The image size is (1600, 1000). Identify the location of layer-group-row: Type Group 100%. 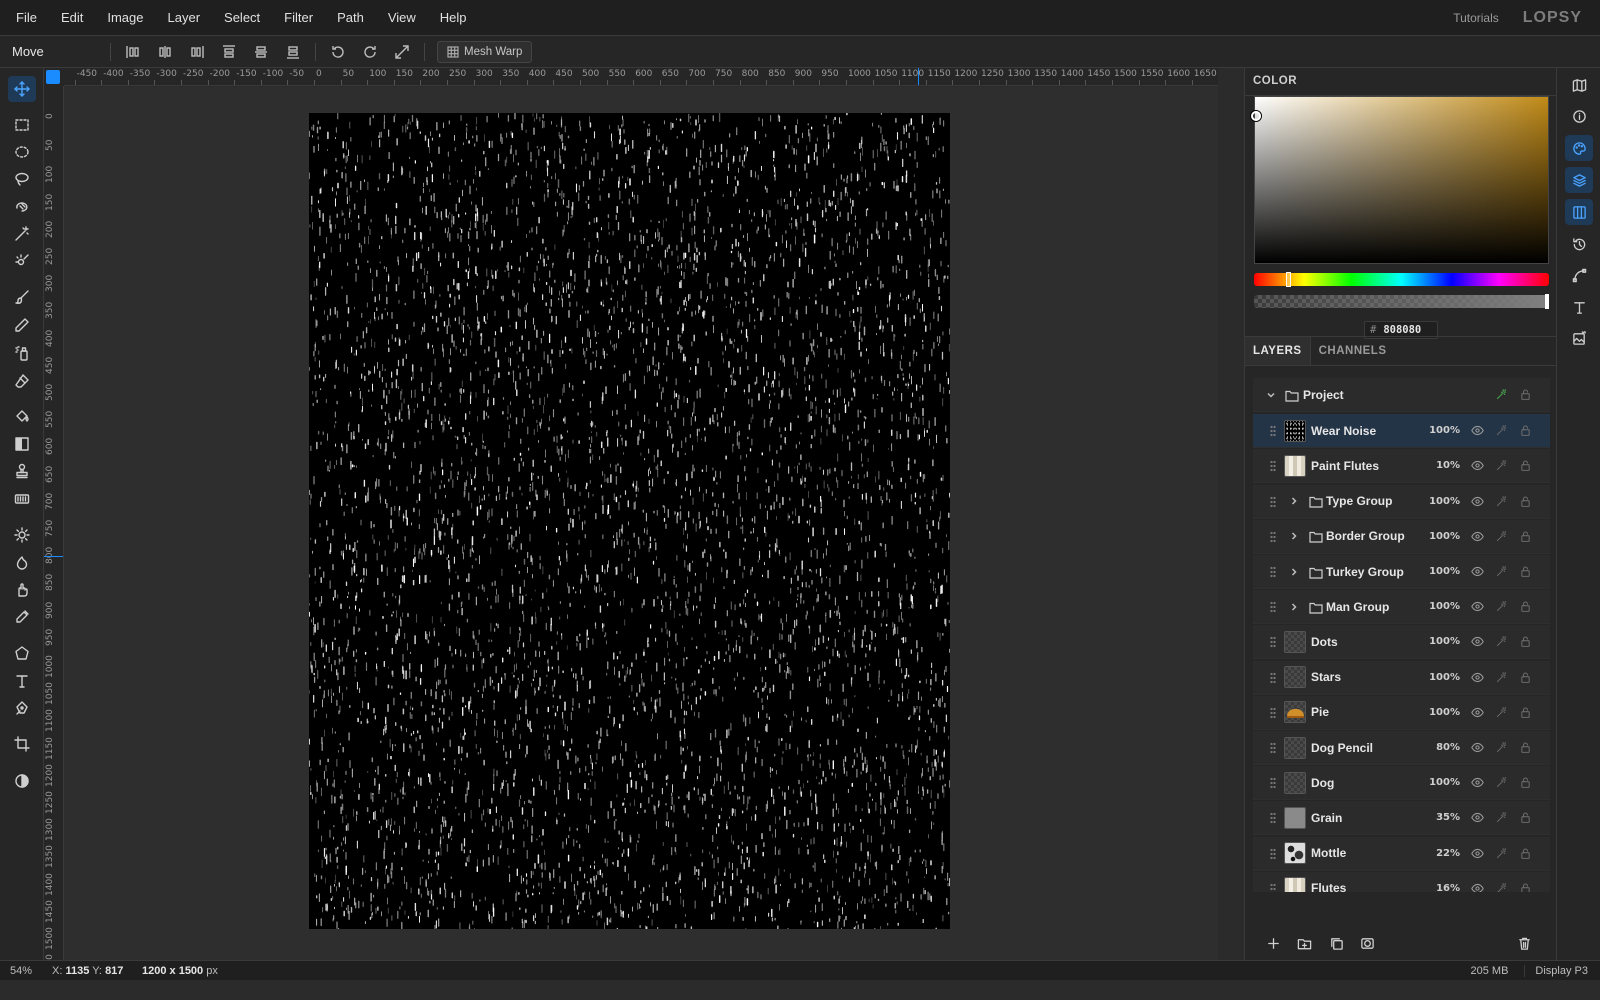
(1401, 501).